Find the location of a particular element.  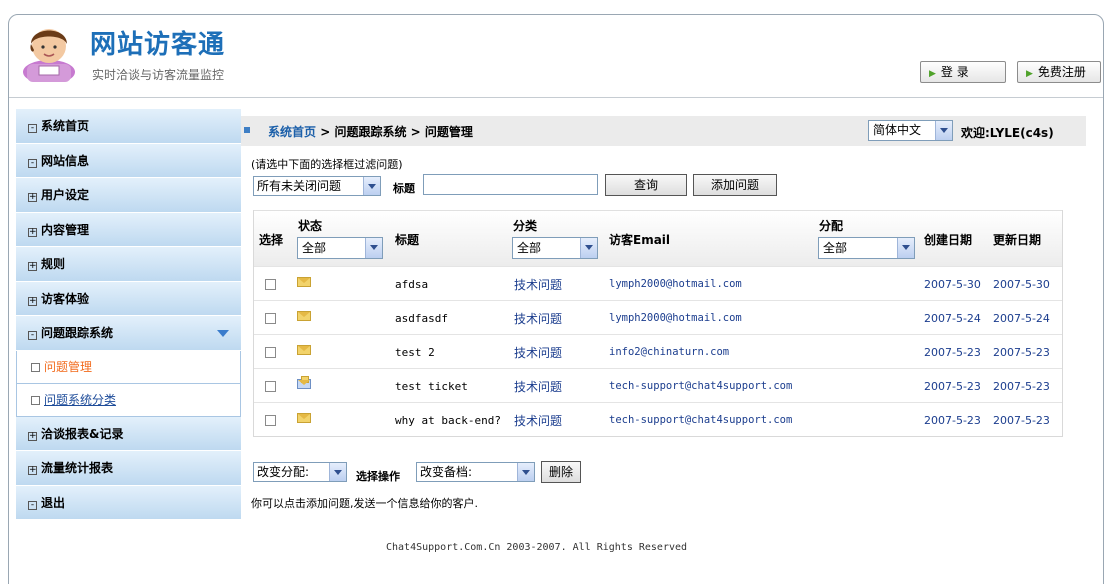

assign-column-filter: 全部 is located at coordinates (866, 248).